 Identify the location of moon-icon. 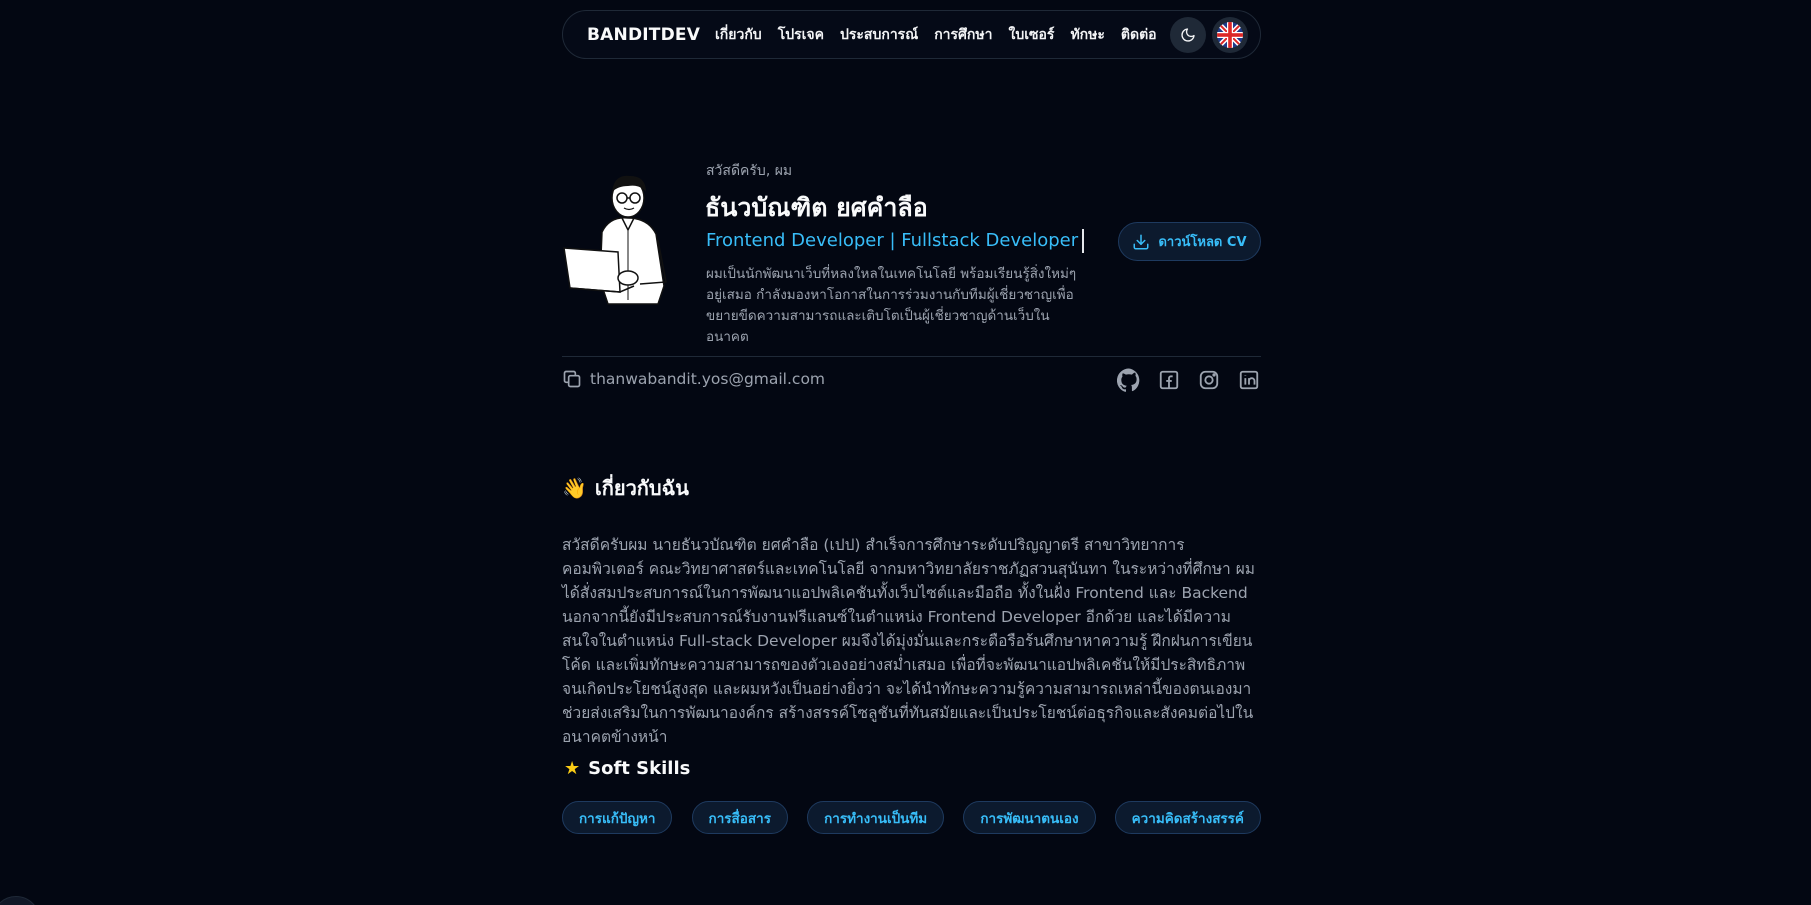
(1188, 34).